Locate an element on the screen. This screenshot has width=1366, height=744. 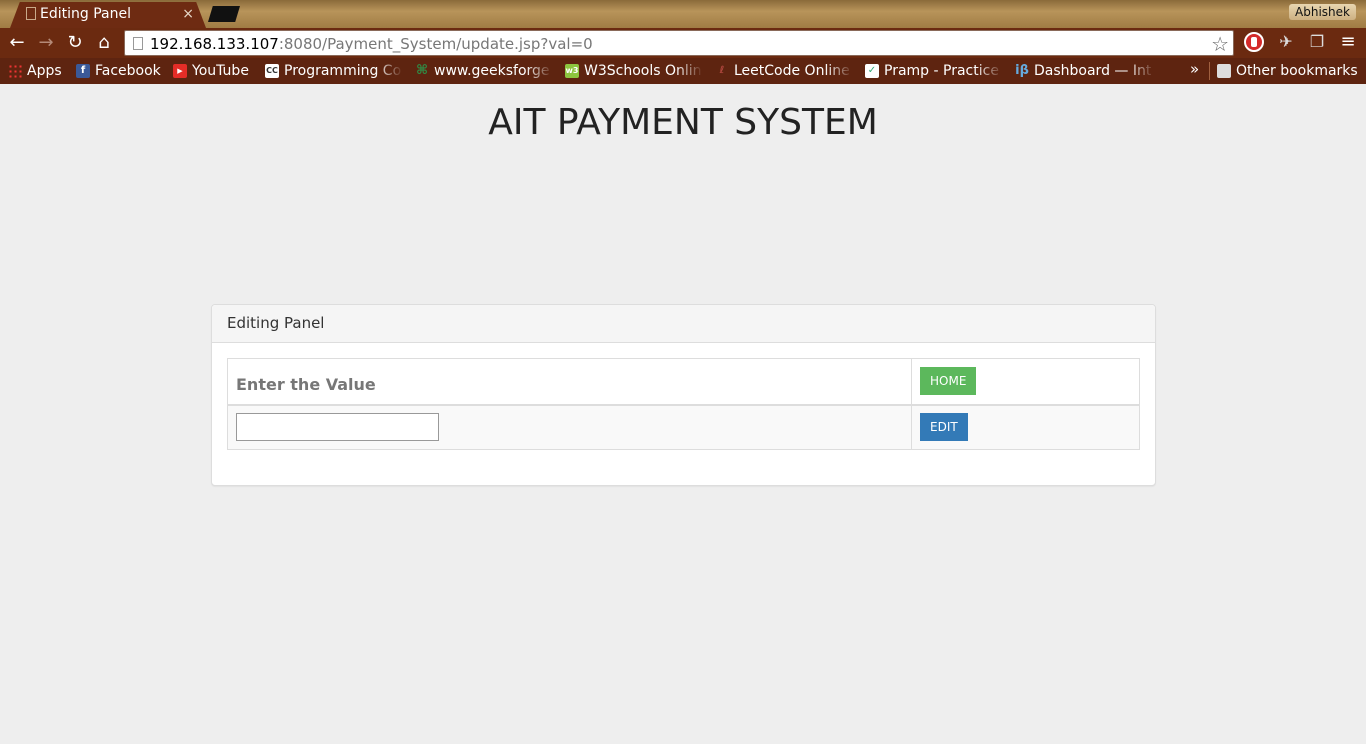
home-button: HOME is located at coordinates (948, 381).